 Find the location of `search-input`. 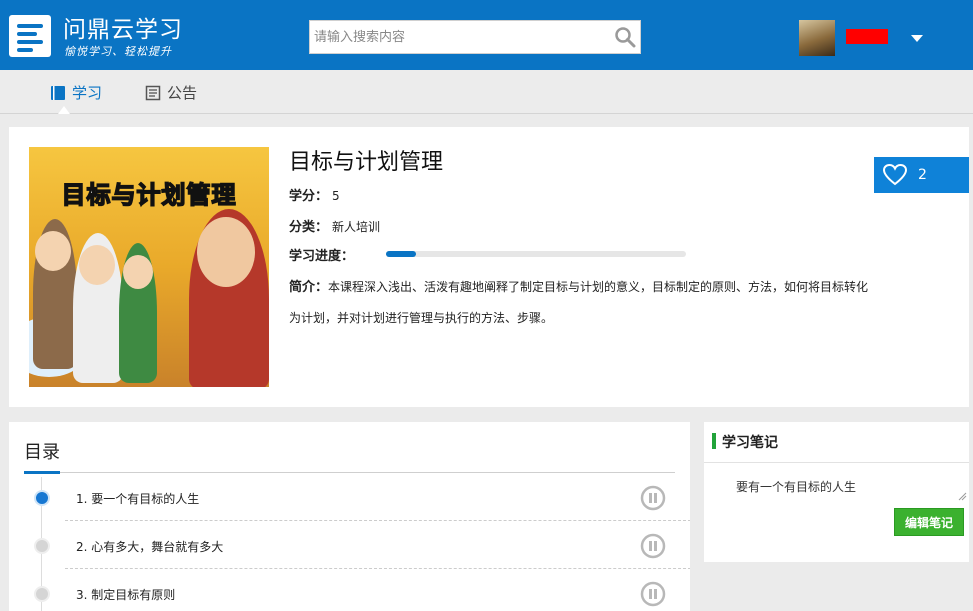

search-input is located at coordinates (455, 37).